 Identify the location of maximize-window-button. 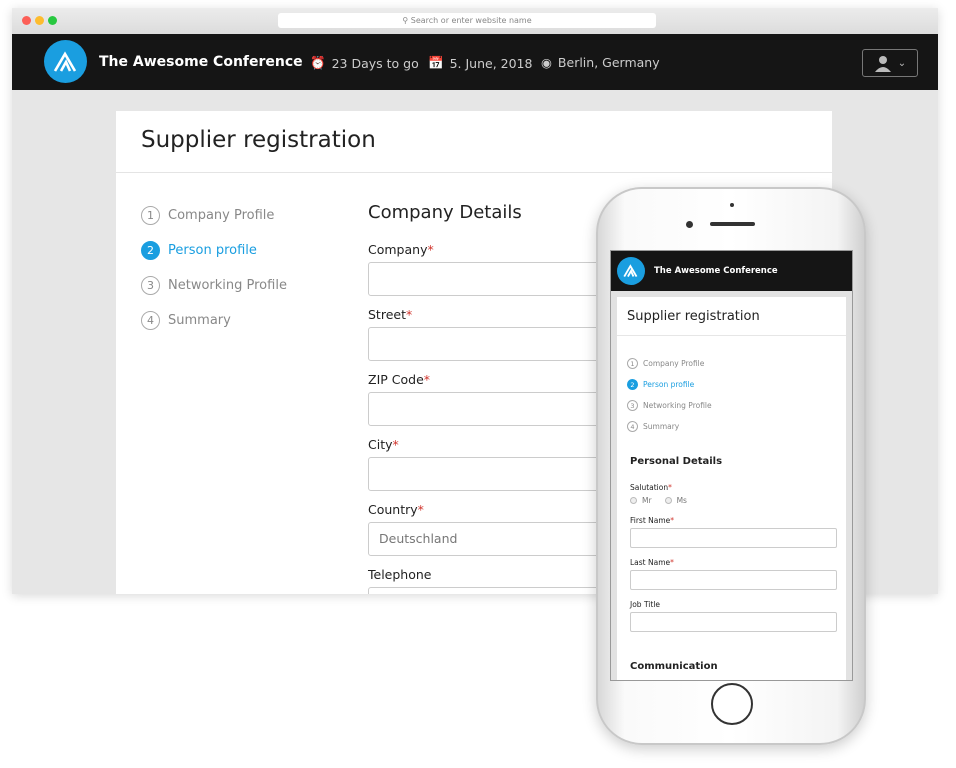
(52, 20).